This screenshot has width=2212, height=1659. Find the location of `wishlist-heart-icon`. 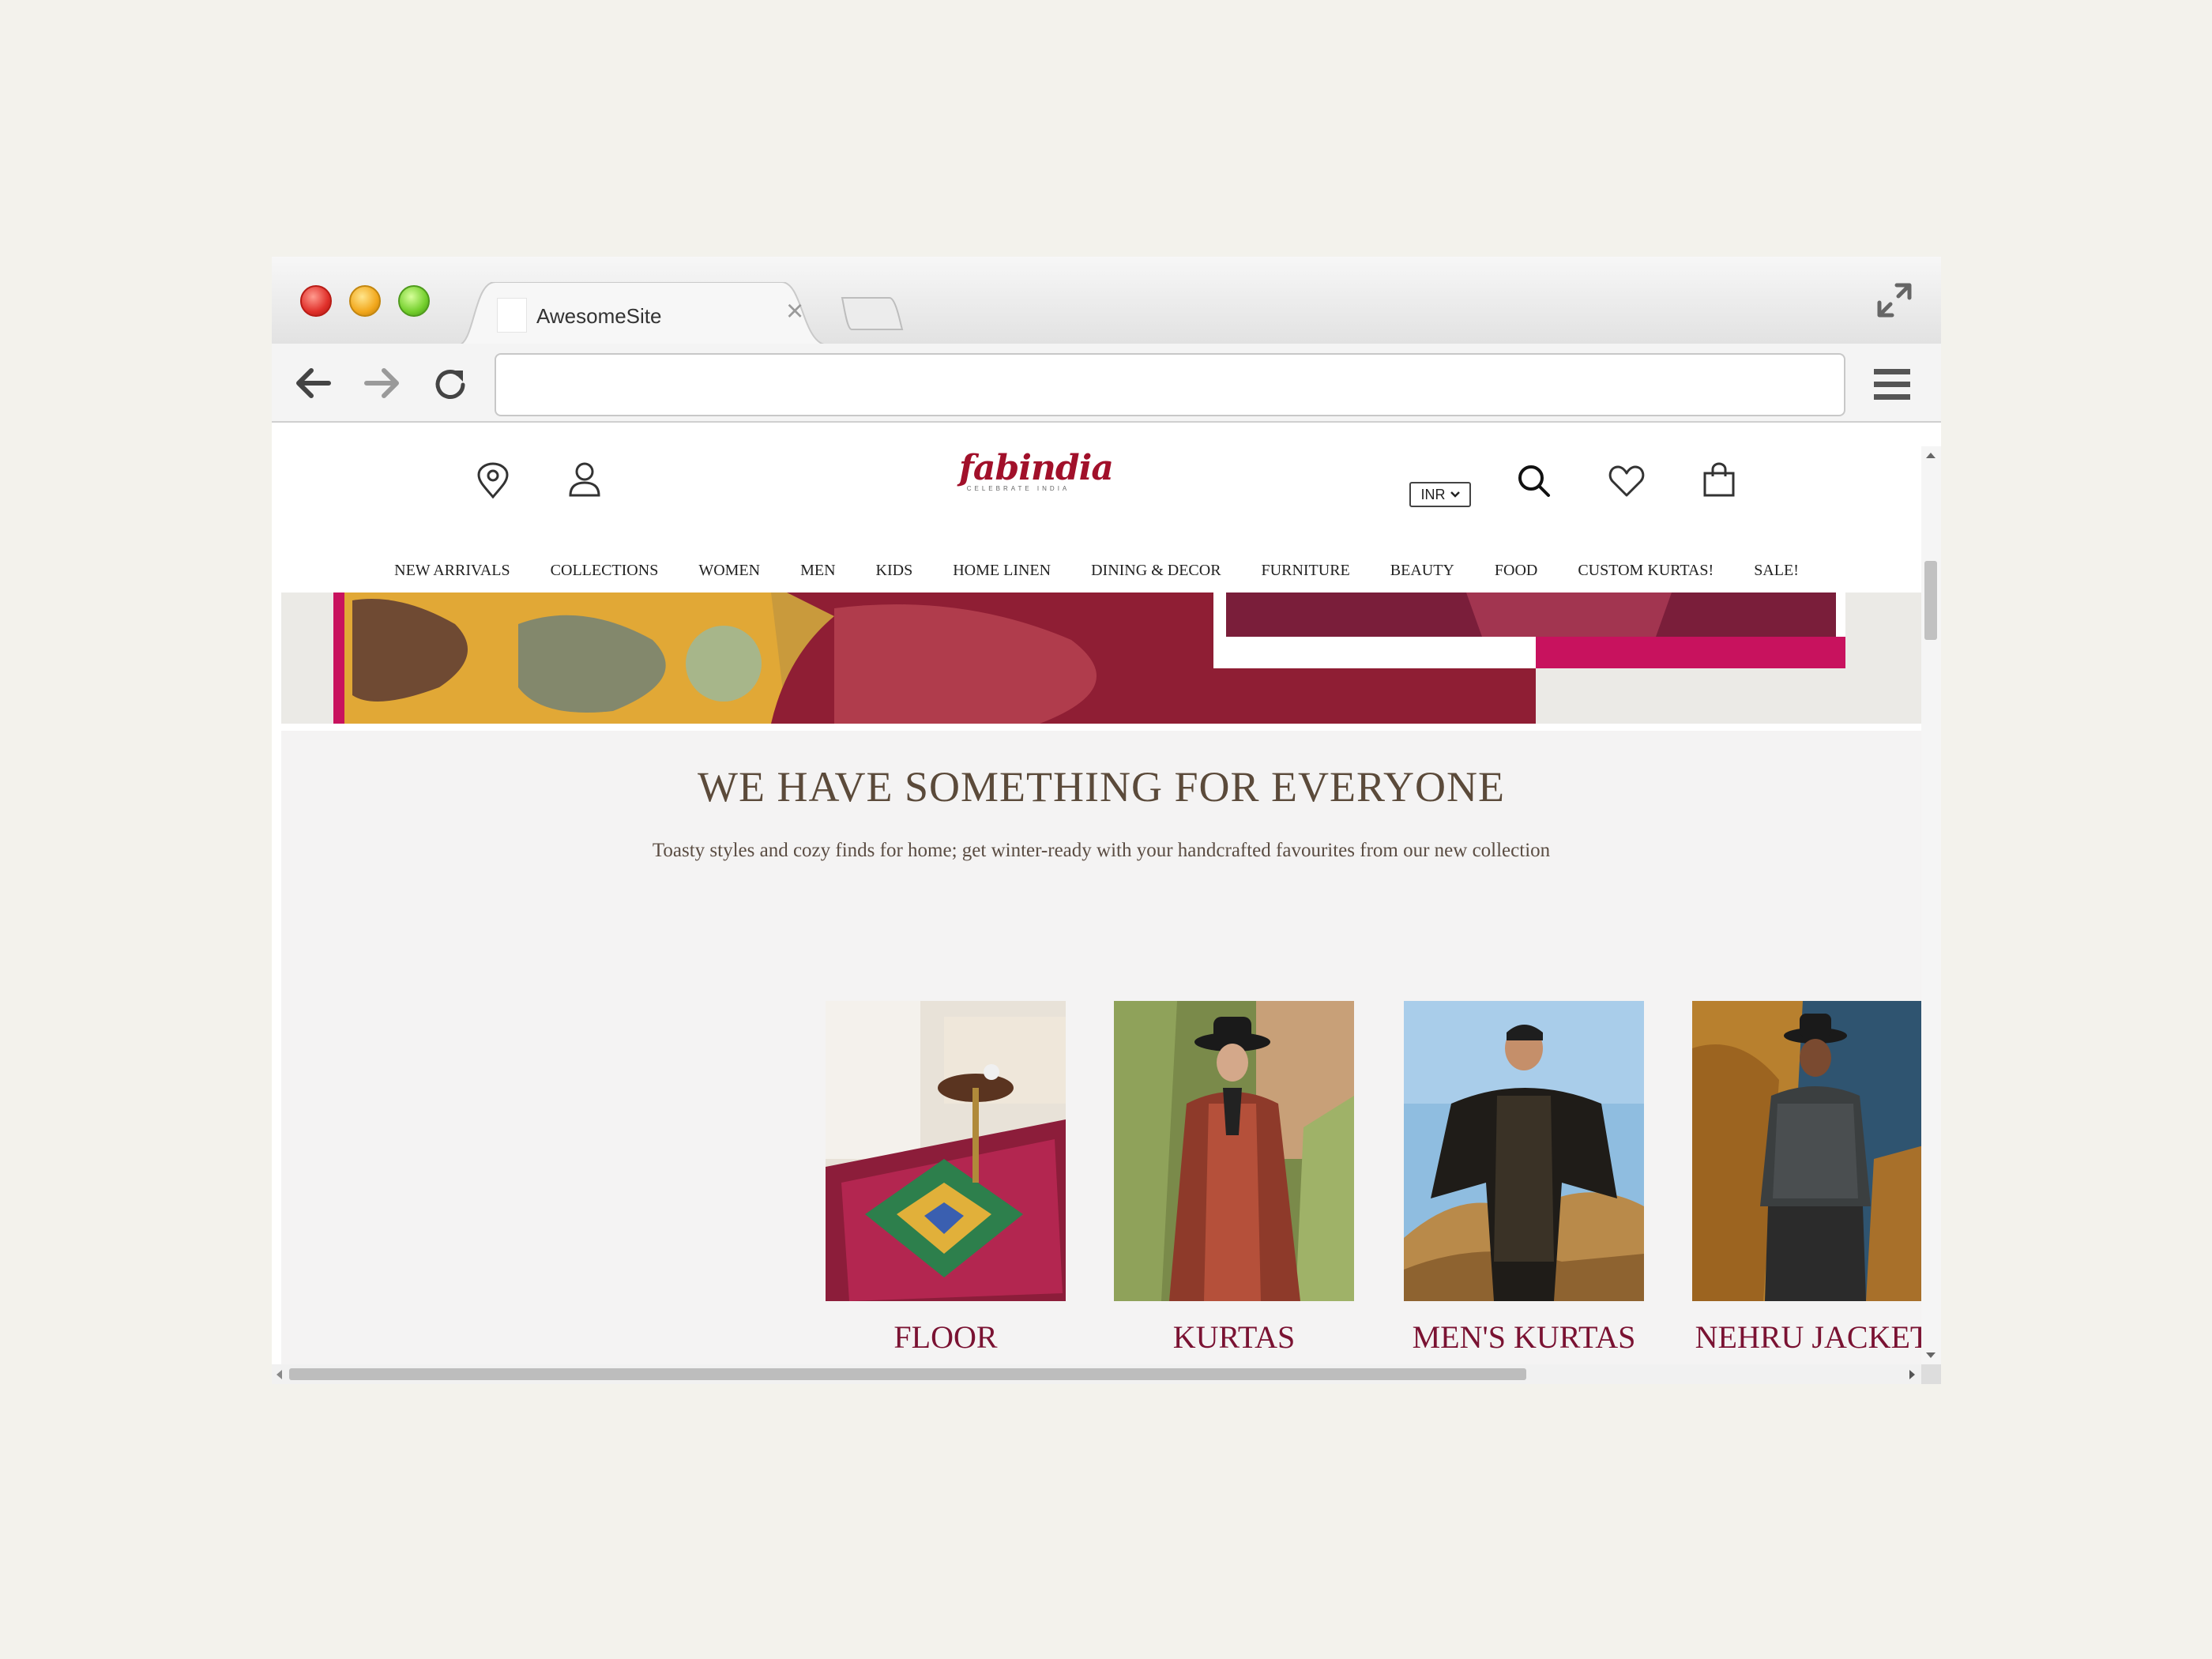

wishlist-heart-icon is located at coordinates (1627, 481).